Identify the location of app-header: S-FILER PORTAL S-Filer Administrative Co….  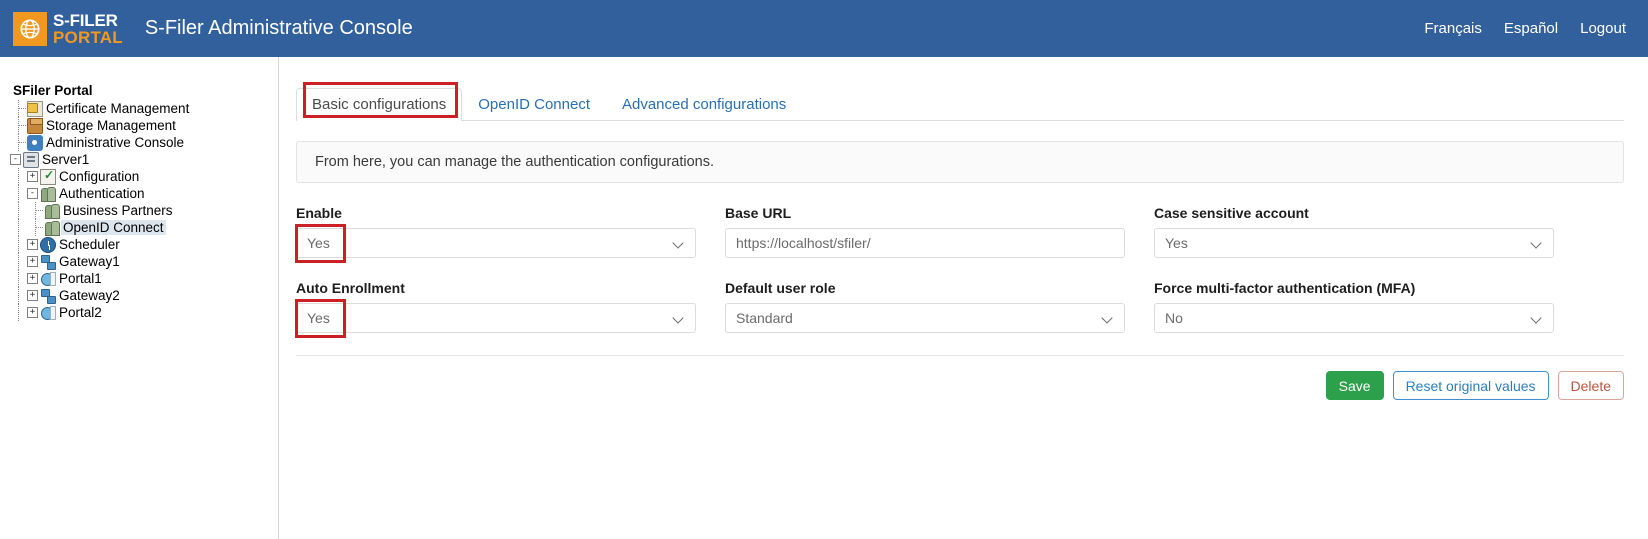
(824, 28).